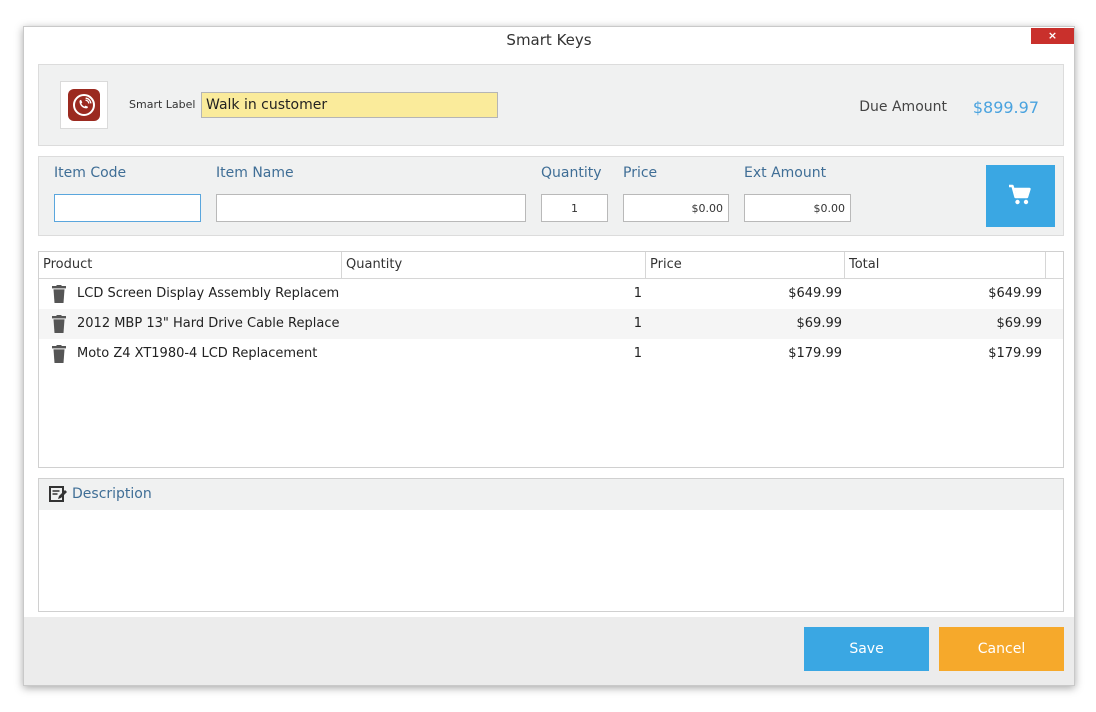 The image size is (1096, 712). What do you see at coordinates (1001, 649) in the screenshot?
I see `cancel-button: Cancel` at bounding box center [1001, 649].